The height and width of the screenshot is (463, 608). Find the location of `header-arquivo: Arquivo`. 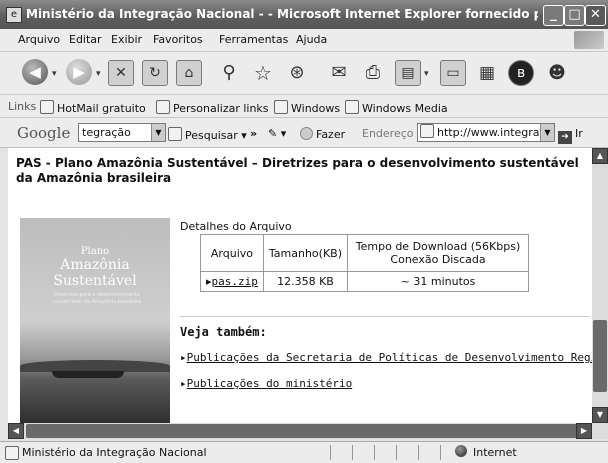

header-arquivo: Arquivo is located at coordinates (232, 253).